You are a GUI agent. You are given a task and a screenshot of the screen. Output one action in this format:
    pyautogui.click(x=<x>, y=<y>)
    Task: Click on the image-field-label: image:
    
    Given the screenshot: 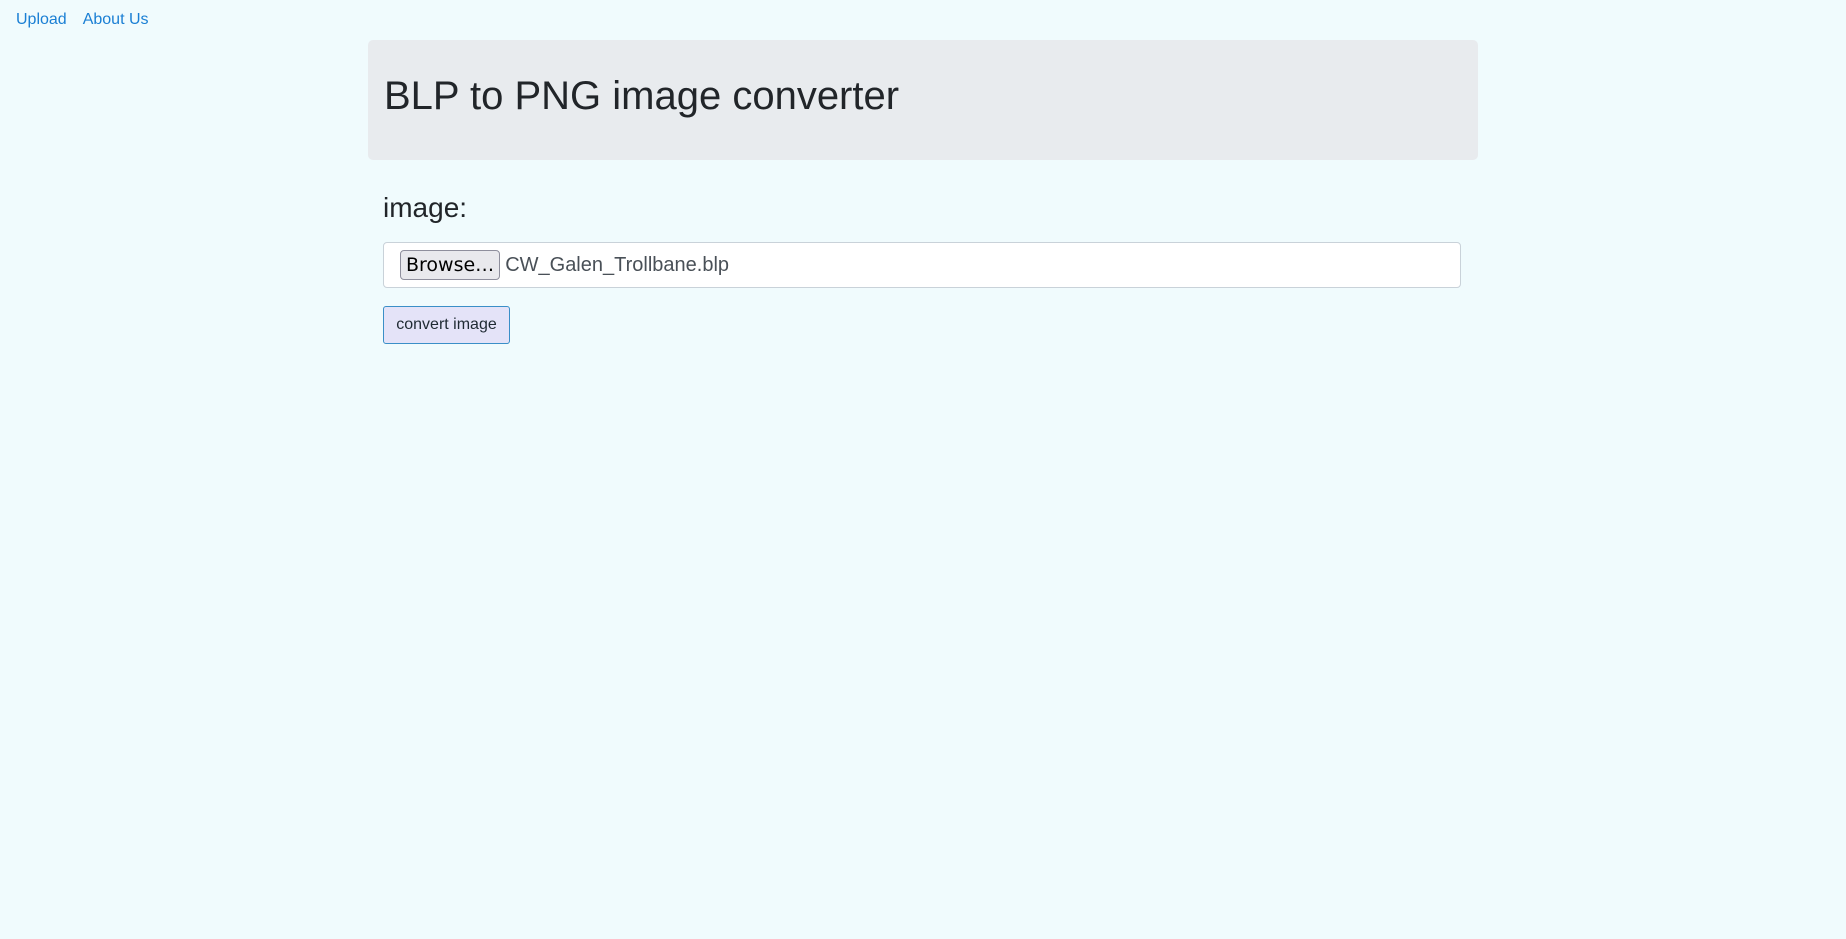 What is the action you would take?
    pyautogui.click(x=425, y=207)
    